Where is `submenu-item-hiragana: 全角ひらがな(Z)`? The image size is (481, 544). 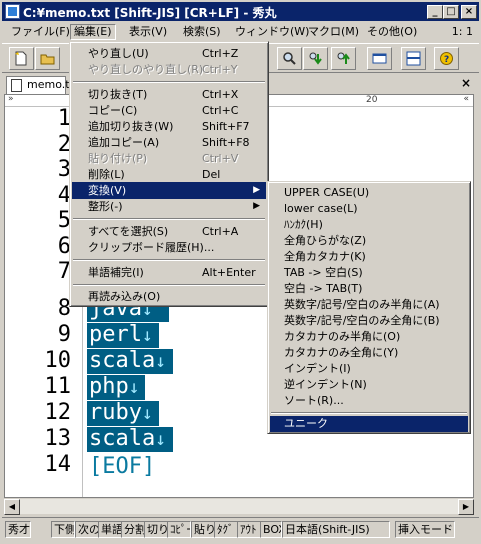 submenu-item-hiragana: 全角ひらがな(Z) is located at coordinates (369, 241).